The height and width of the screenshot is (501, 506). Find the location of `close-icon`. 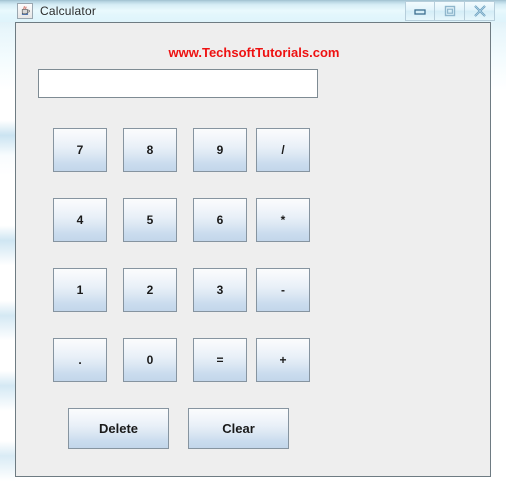

close-icon is located at coordinates (479, 11).